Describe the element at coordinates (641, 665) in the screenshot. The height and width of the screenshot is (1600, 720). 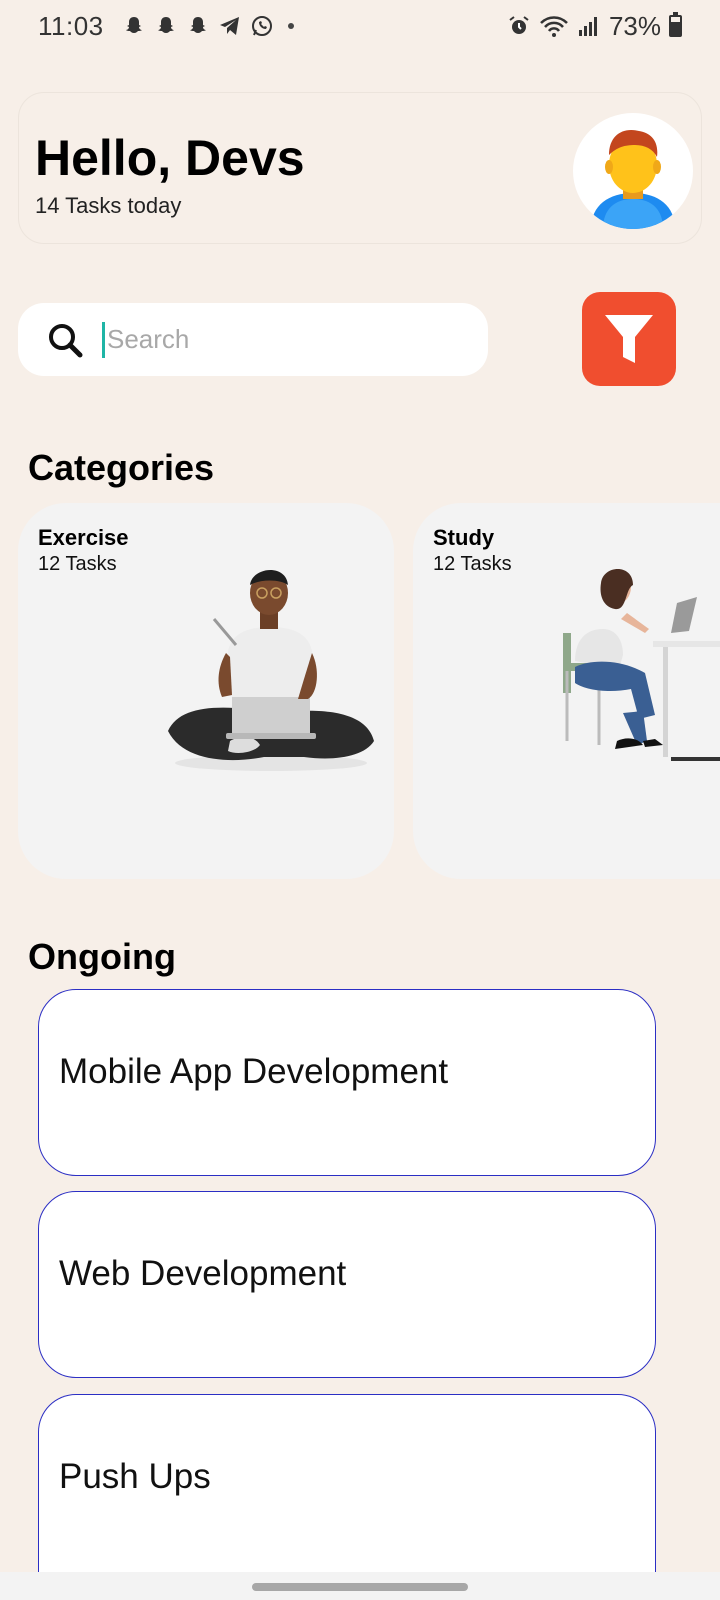
I see `person-at-desk-illustration` at that location.